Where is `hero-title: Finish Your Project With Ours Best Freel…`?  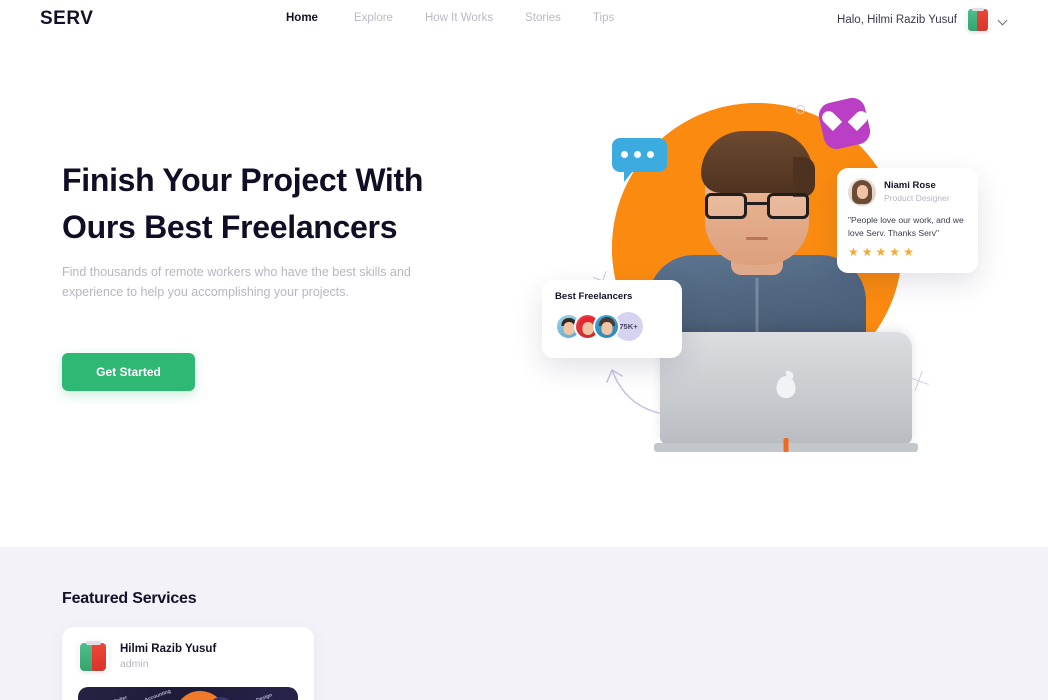 hero-title: Finish Your Project With Ours Best Freel… is located at coordinates (282, 204).